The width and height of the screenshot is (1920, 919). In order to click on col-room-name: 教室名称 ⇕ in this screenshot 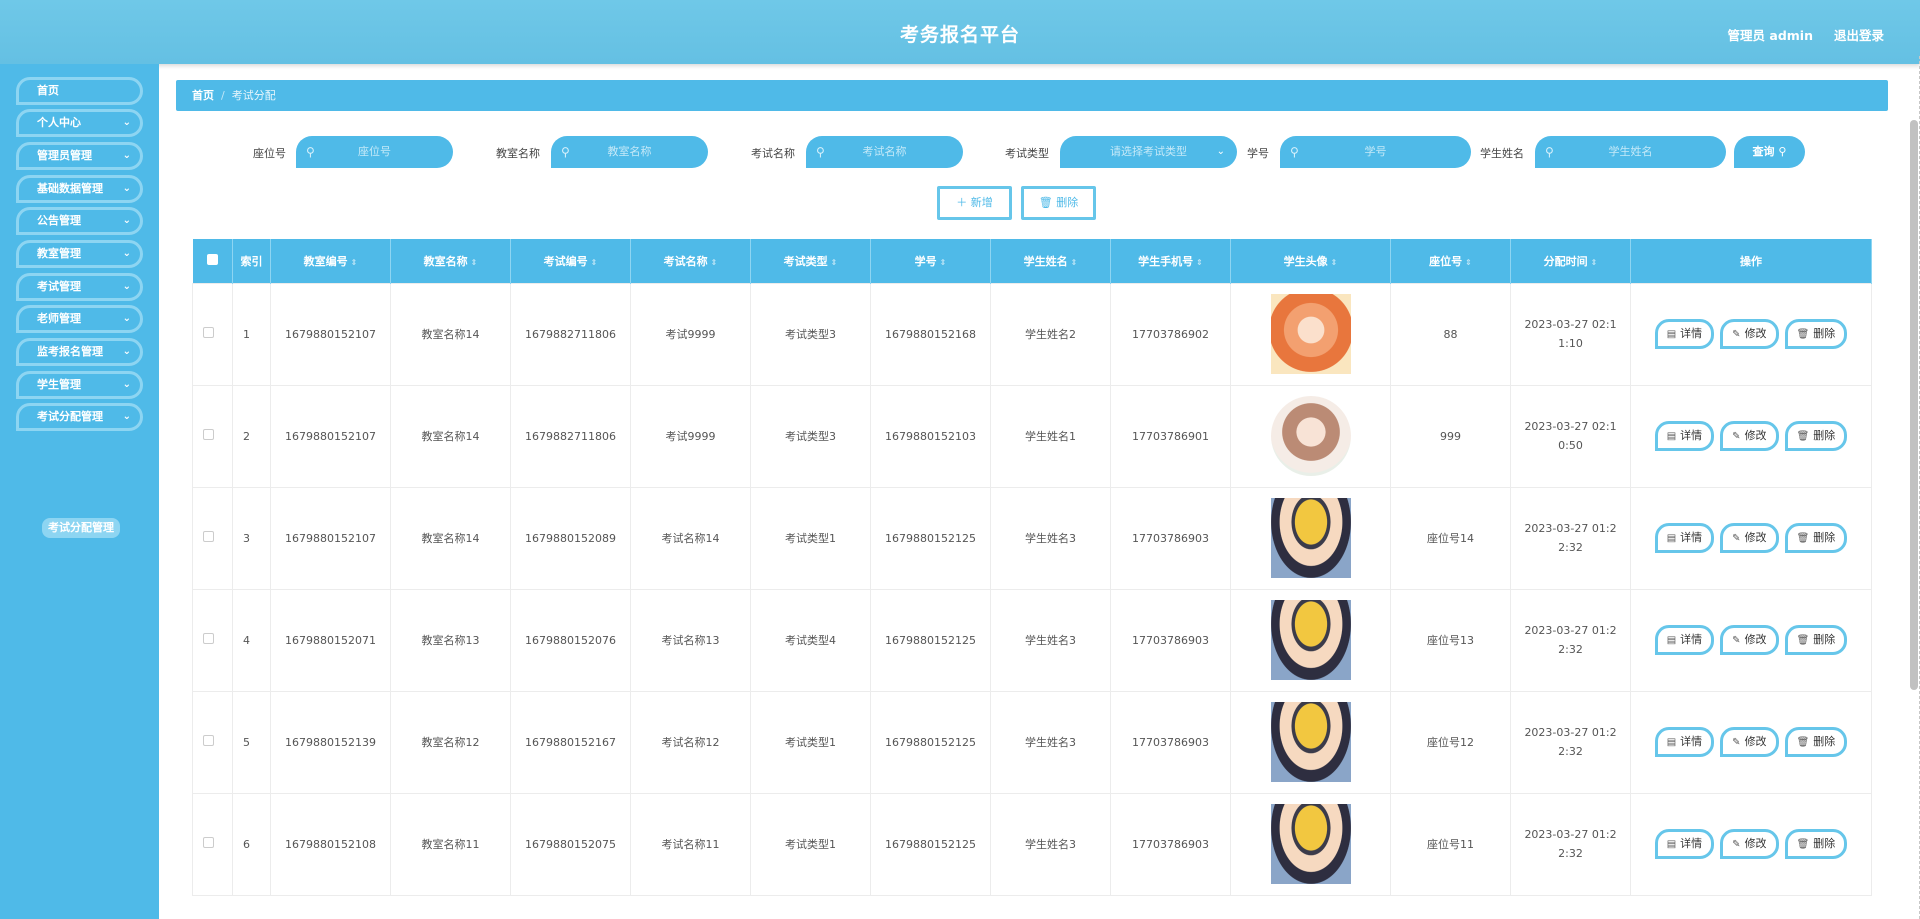, I will do `click(450, 261)`.